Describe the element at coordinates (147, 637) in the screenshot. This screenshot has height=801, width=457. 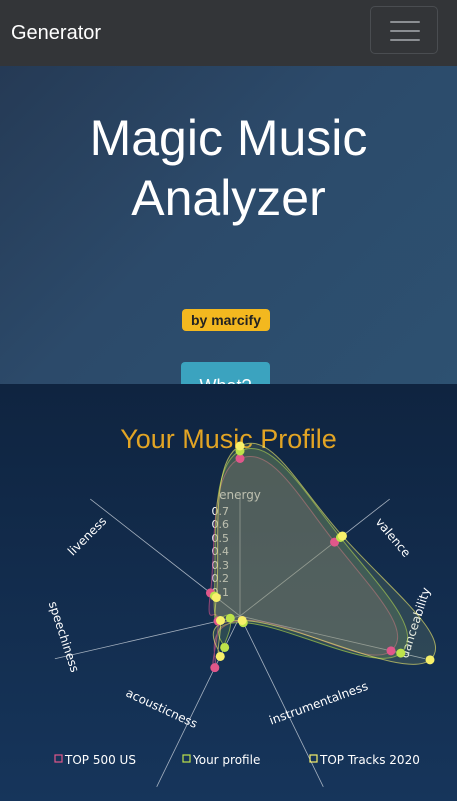
I see `axis-line-speechiness` at that location.